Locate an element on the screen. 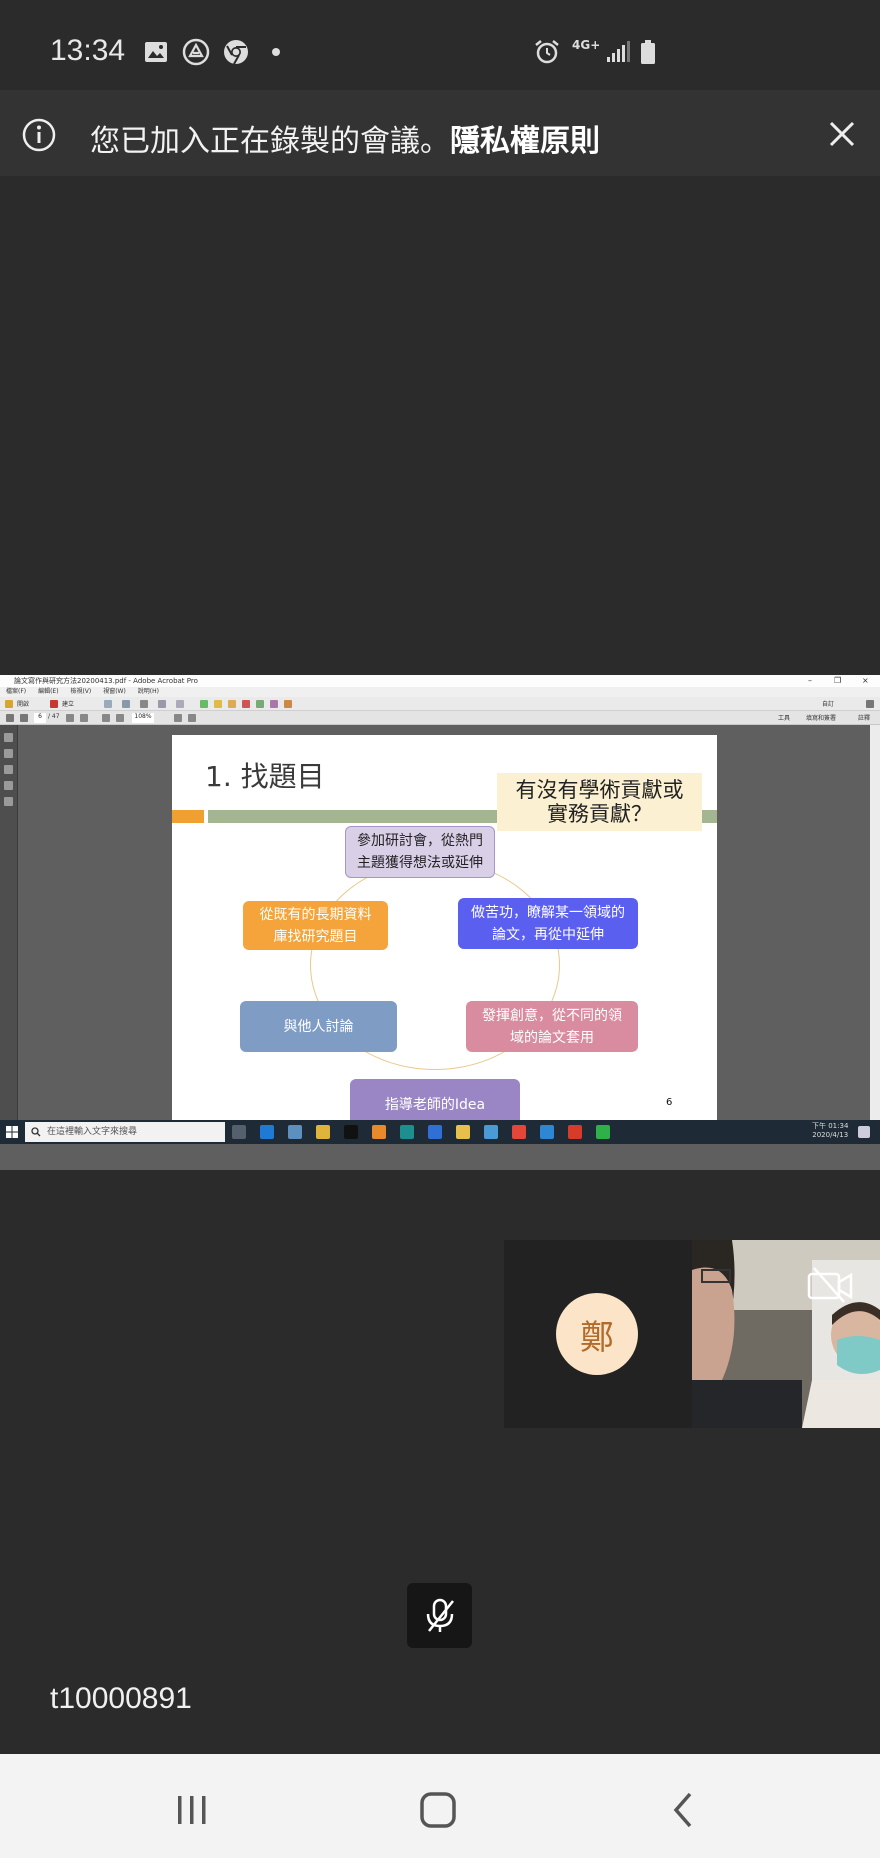 Image resolution: width=880 pixels, height=1858 pixels. app-blue-icon is located at coordinates (435, 1132).